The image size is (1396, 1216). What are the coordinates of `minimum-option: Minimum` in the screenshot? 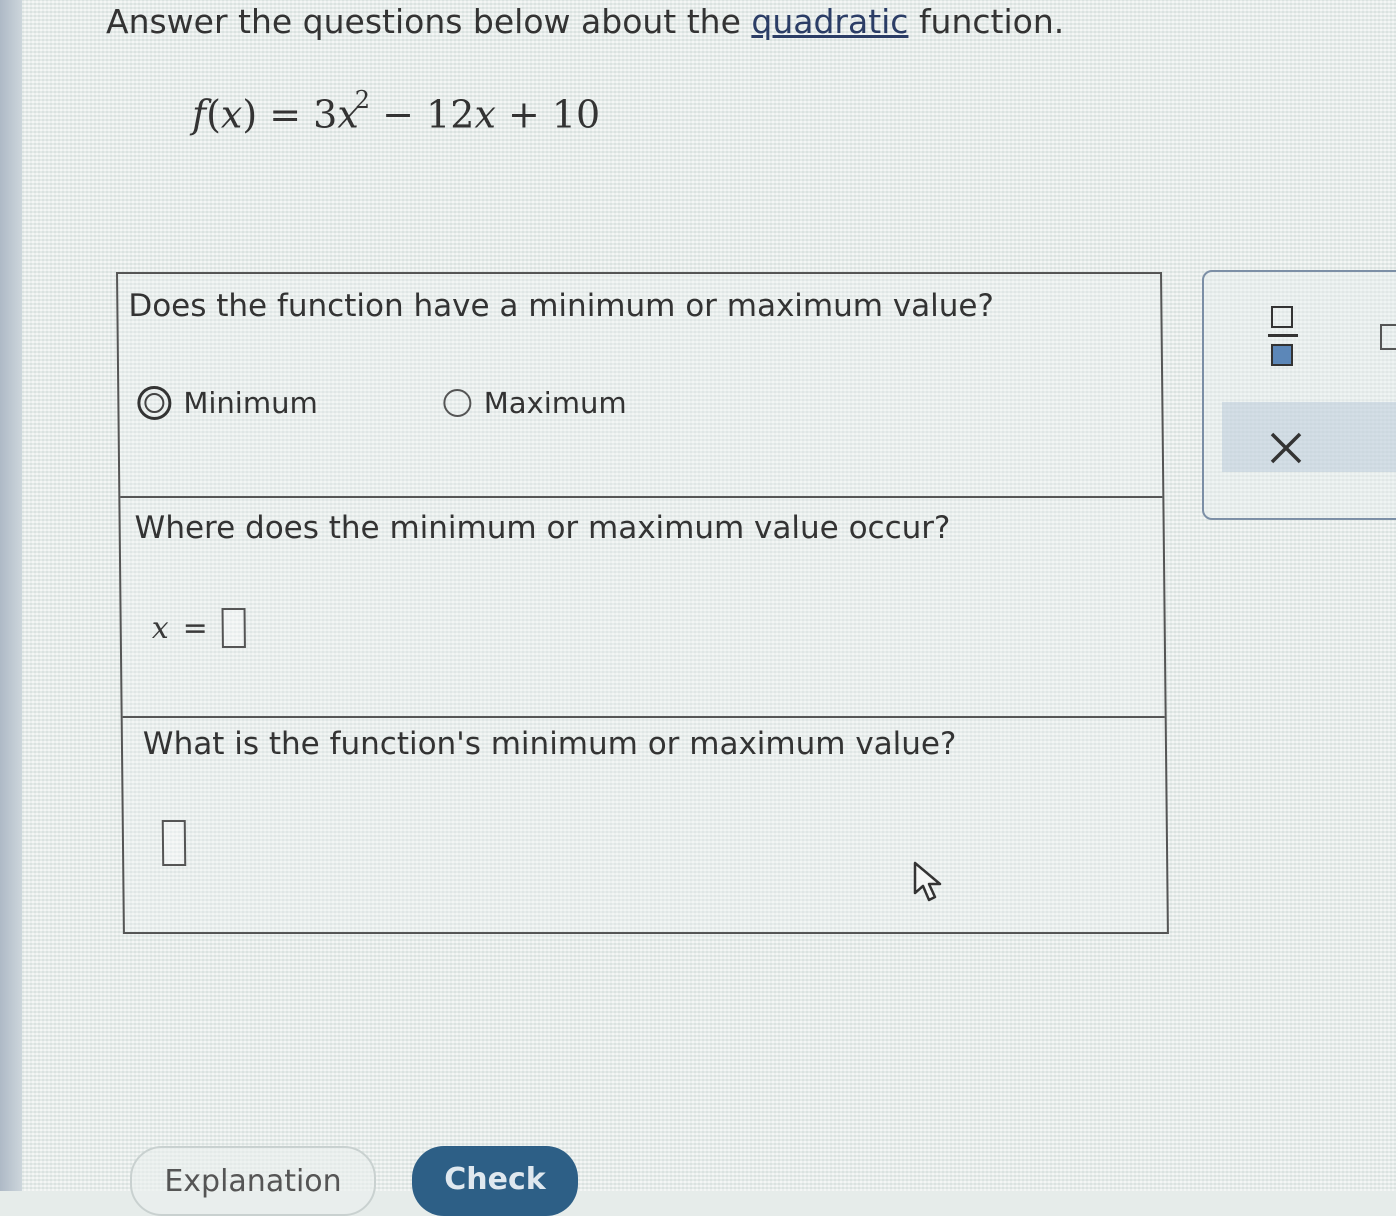 It's located at (227, 403).